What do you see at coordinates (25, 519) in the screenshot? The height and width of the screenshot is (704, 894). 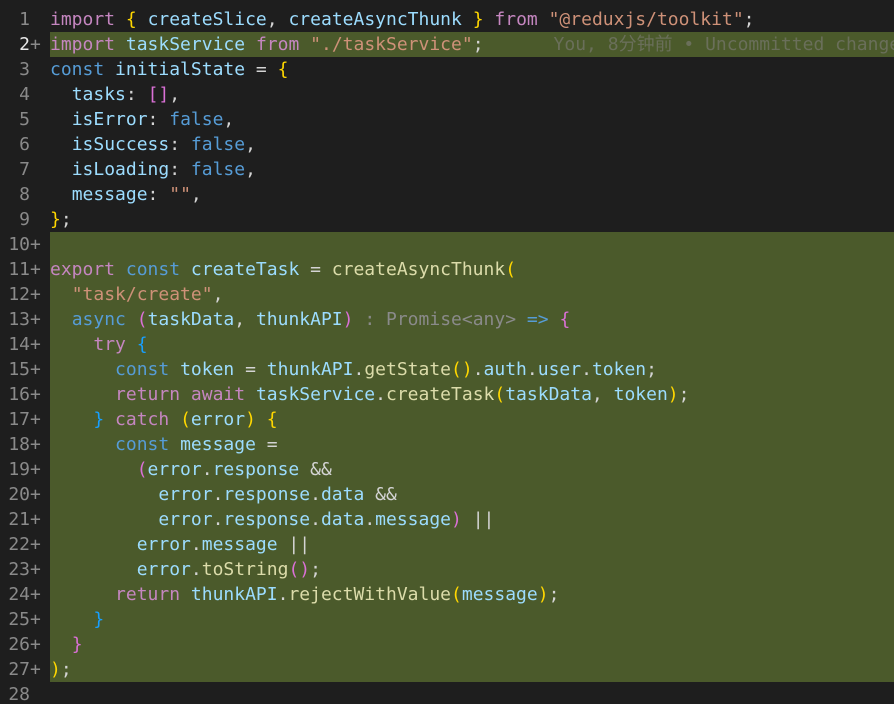 I see `line-gutter: 21 +` at bounding box center [25, 519].